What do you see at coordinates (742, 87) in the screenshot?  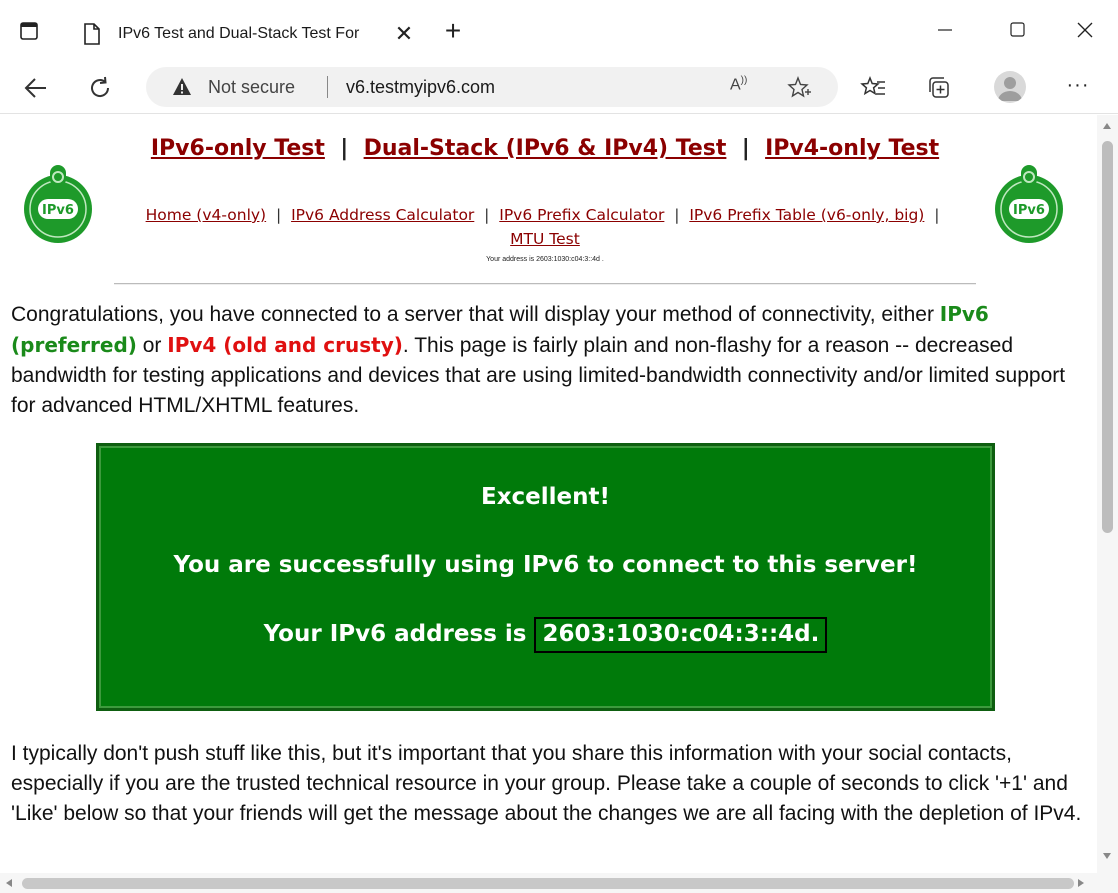 I see `read-aloud-icon: A))` at bounding box center [742, 87].